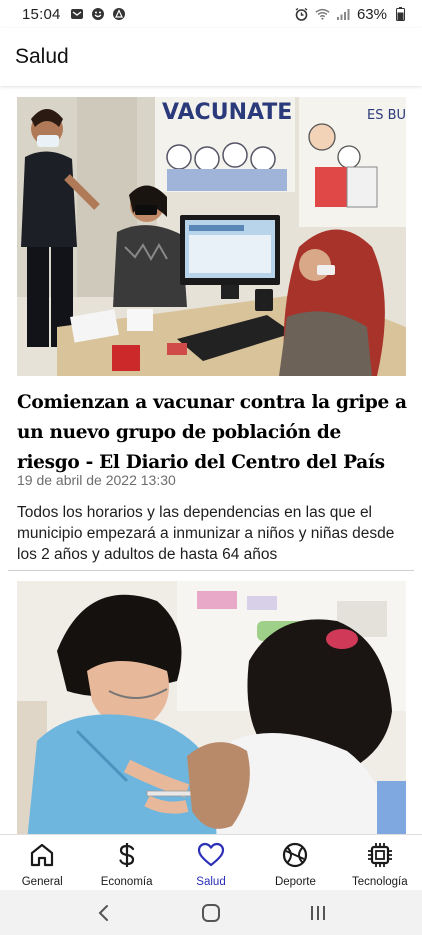 The image size is (422, 935). Describe the element at coordinates (318, 913) in the screenshot. I see `recents-icon` at that location.